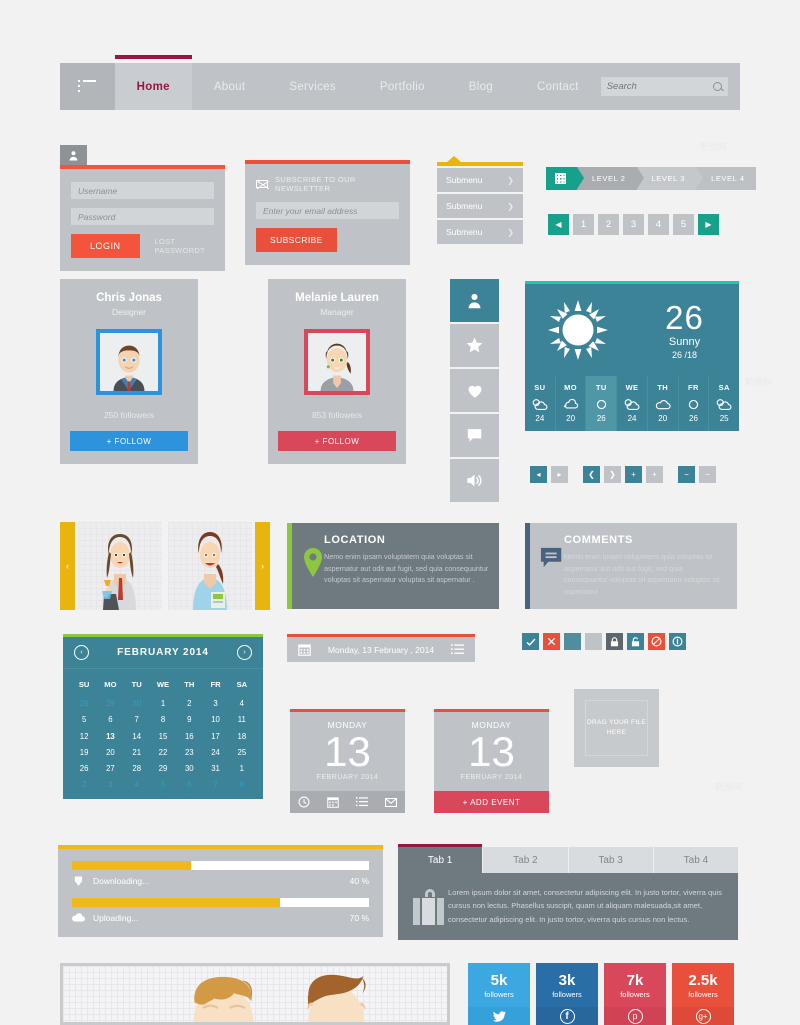 The width and height of the screenshot is (800, 1025). What do you see at coordinates (567, 994) in the screenshot?
I see `social-card-facebook: 3k followers f` at bounding box center [567, 994].